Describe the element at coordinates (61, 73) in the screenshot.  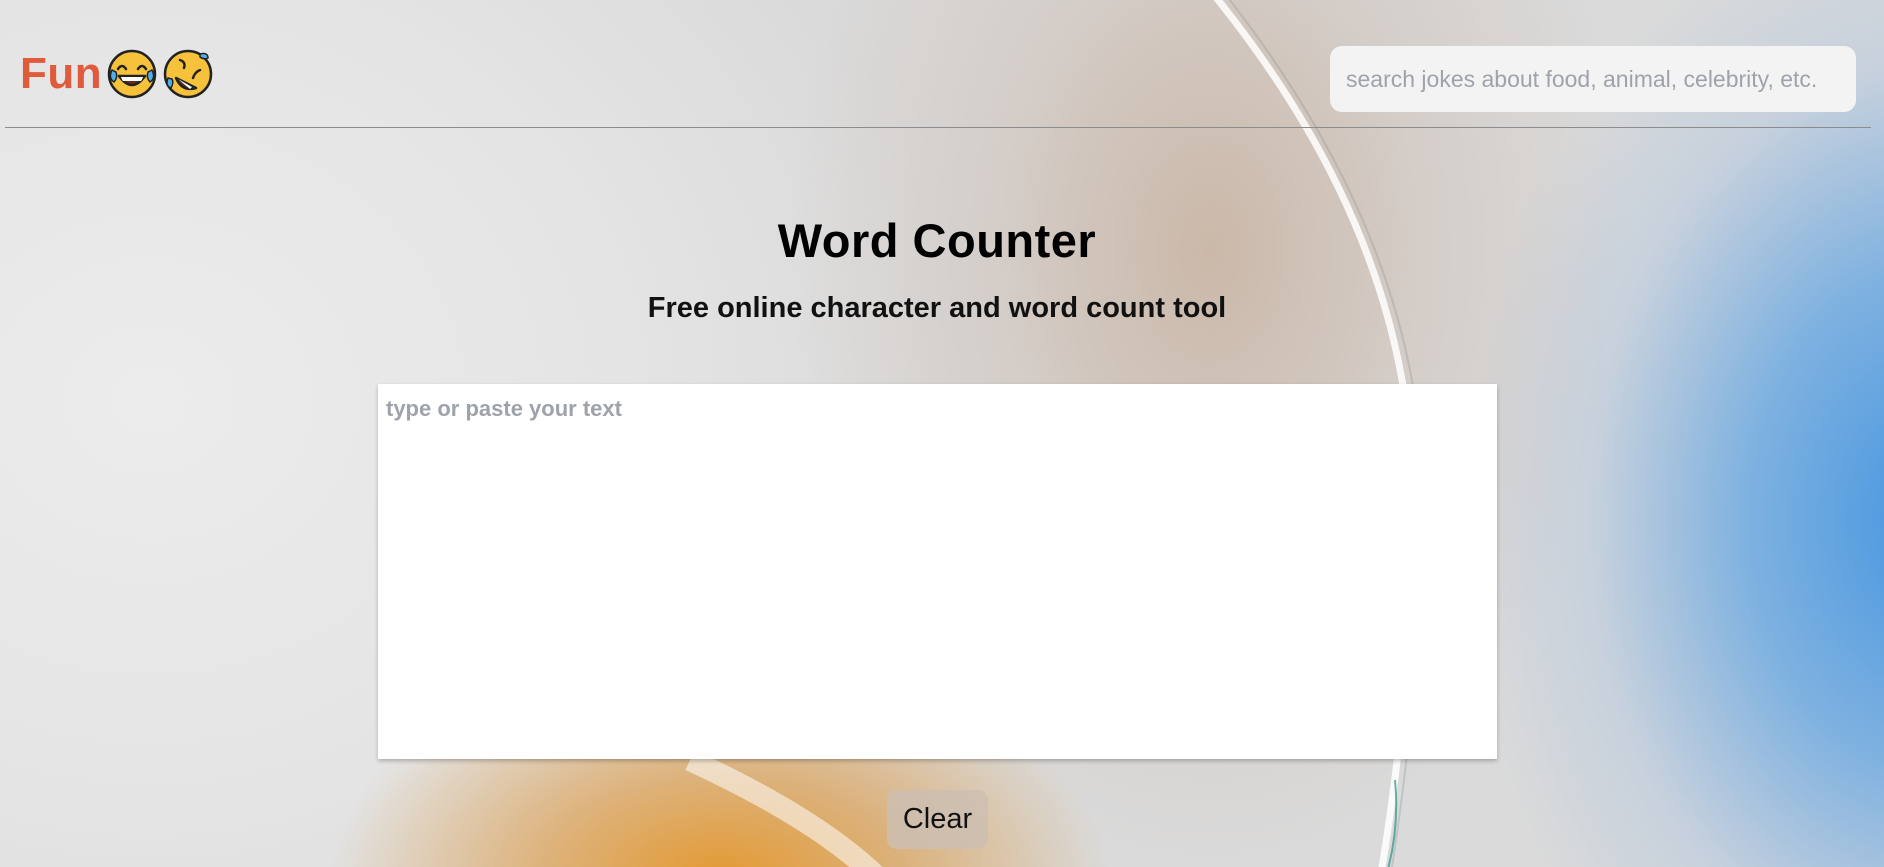
I see `logo-text: Fun` at that location.